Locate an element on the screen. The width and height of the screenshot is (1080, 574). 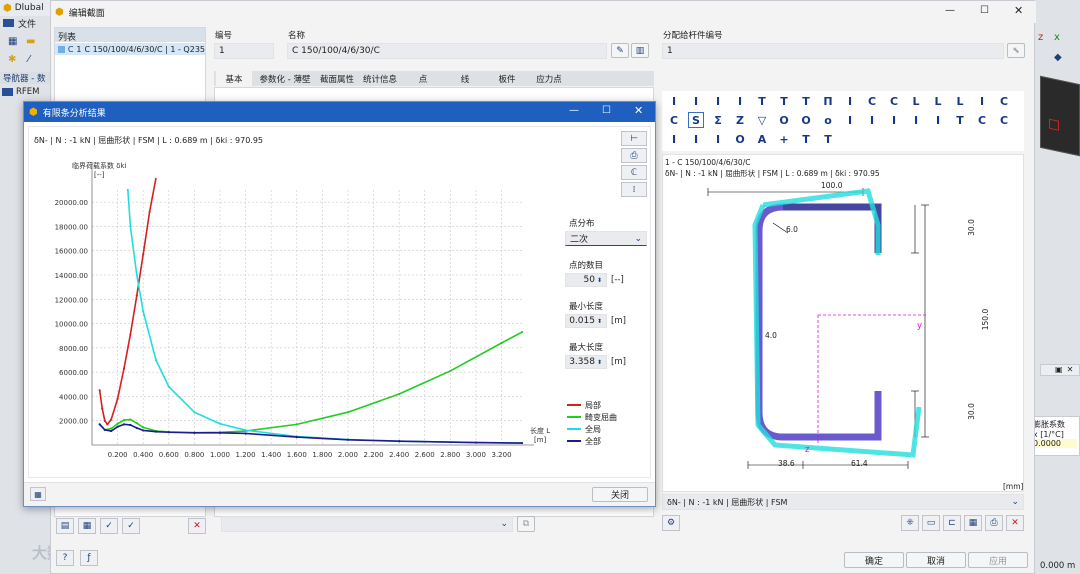
function-icon: ƒ is located at coordinates (89, 558).